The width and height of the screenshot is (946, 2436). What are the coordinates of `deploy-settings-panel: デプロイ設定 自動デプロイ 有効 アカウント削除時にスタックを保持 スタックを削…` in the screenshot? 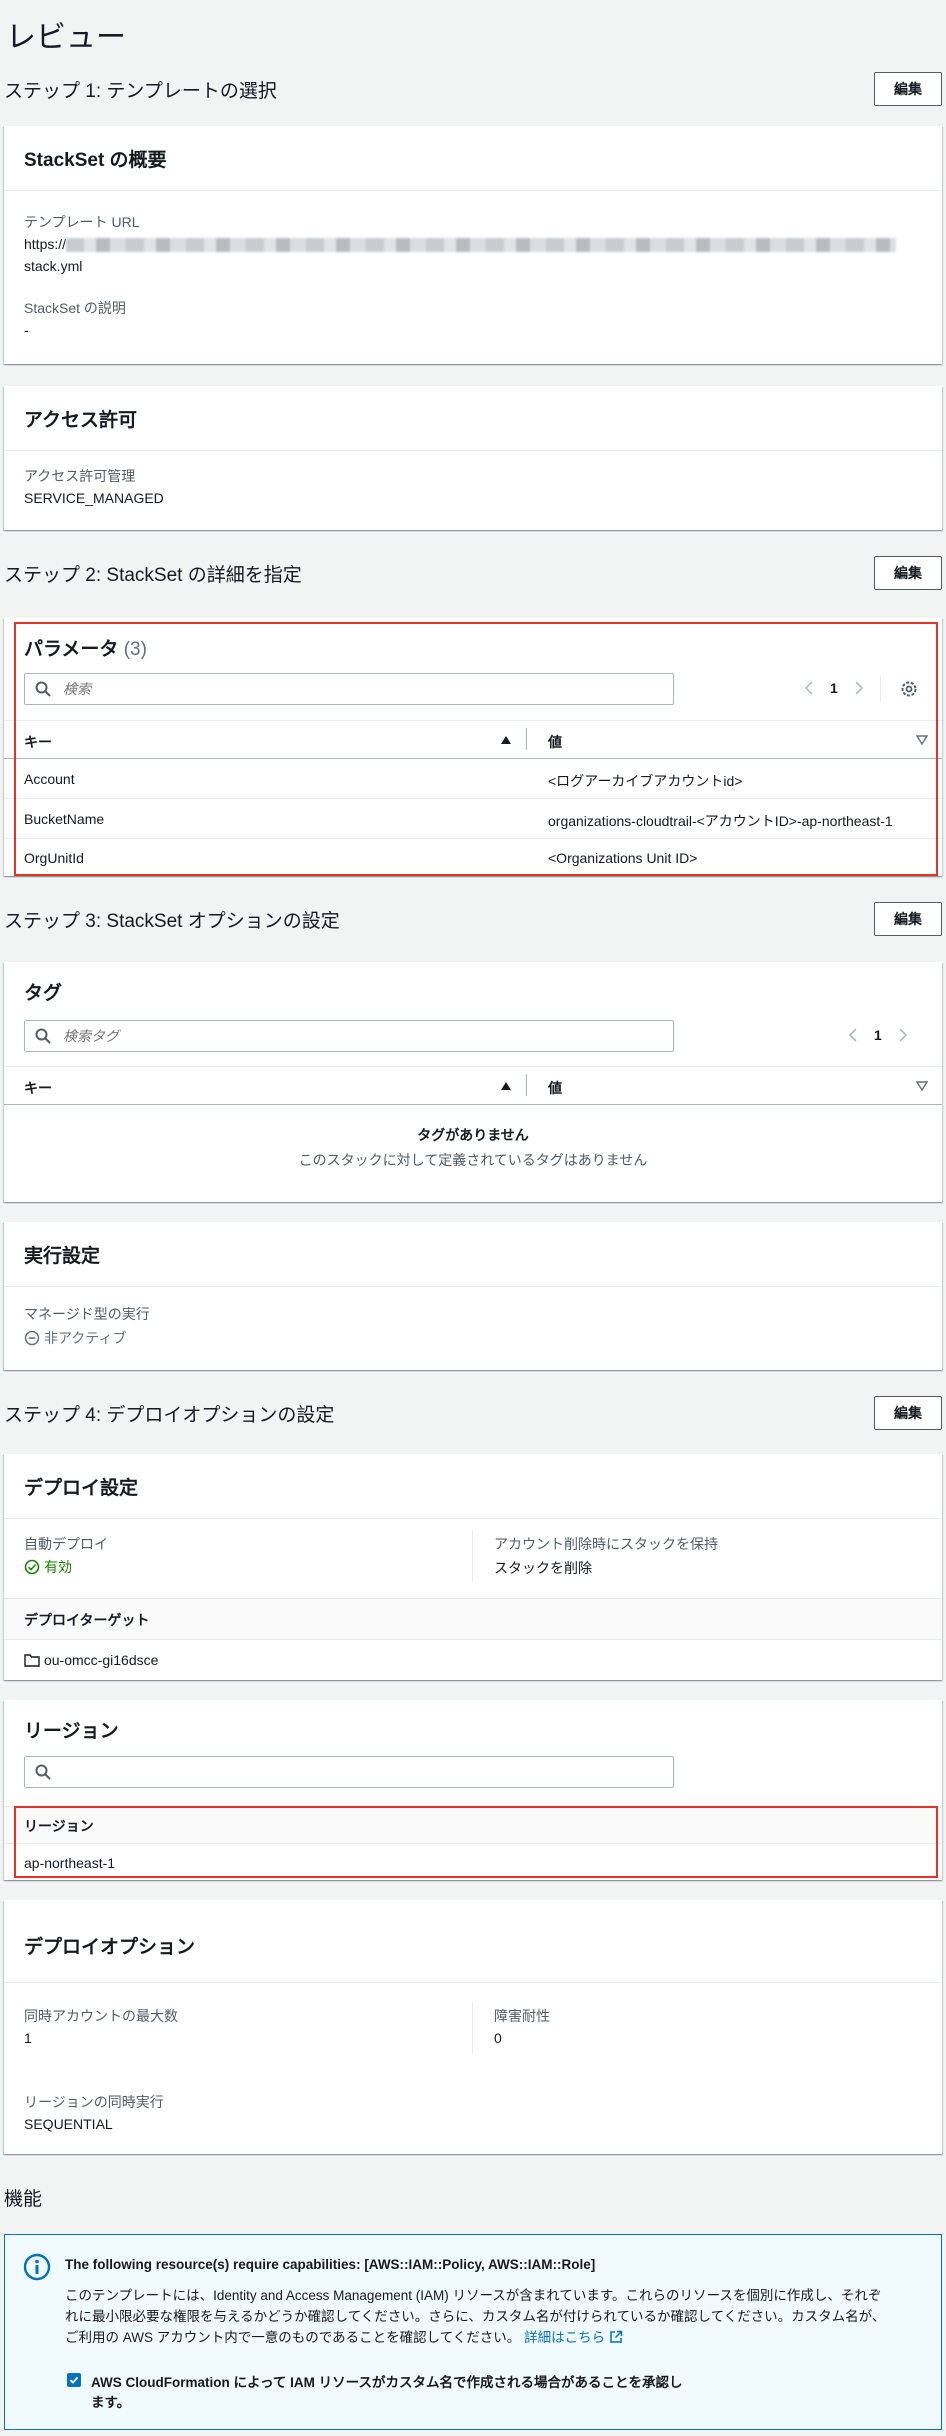 It's located at (473, 1567).